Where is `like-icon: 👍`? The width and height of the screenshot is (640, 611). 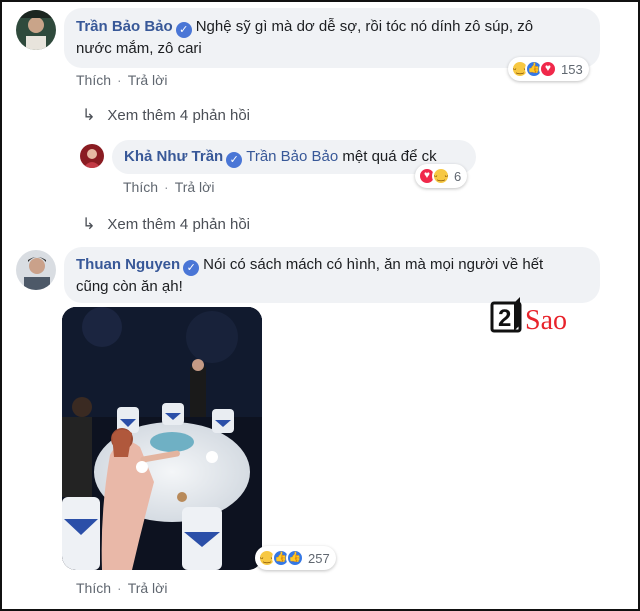 like-icon: 👍 is located at coordinates (295, 558).